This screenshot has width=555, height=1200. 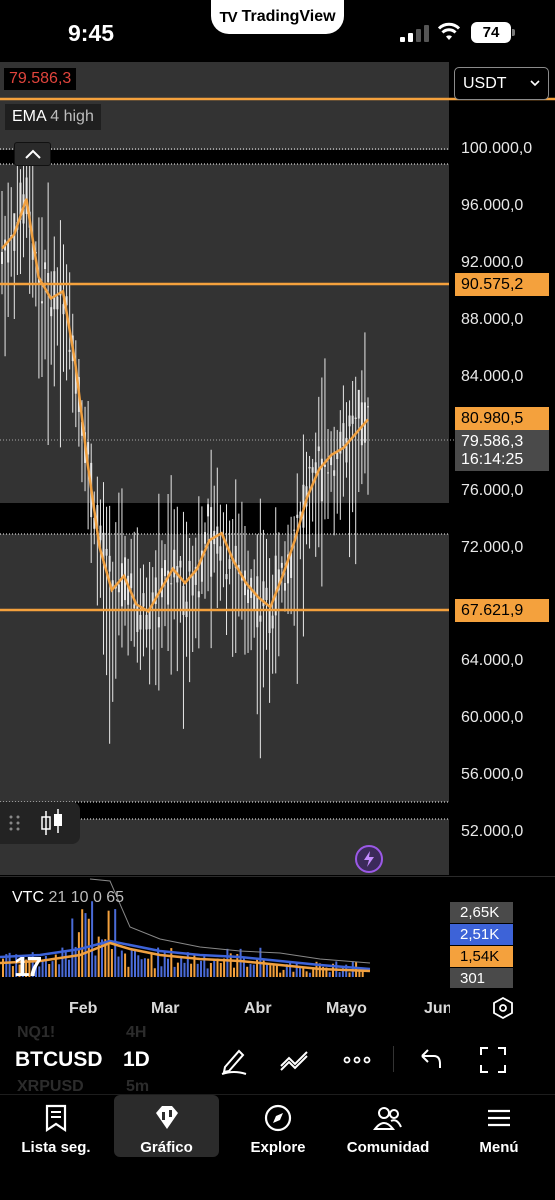 What do you see at coordinates (166, 1147) in the screenshot?
I see `nav-label: Gráfico` at bounding box center [166, 1147].